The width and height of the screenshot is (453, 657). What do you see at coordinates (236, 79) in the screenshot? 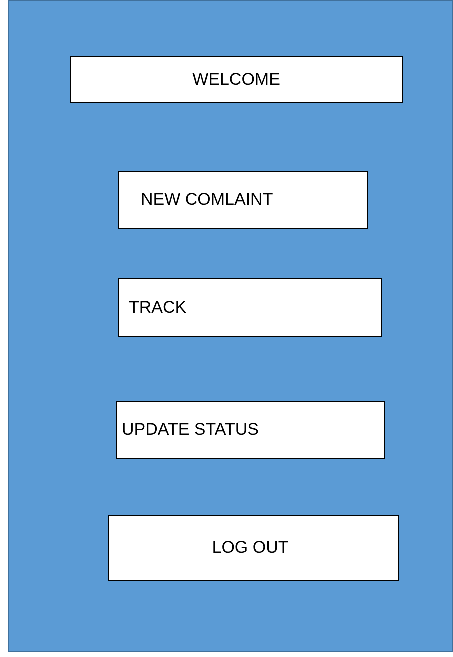
I see `welcome-title: WELCOME` at bounding box center [236, 79].